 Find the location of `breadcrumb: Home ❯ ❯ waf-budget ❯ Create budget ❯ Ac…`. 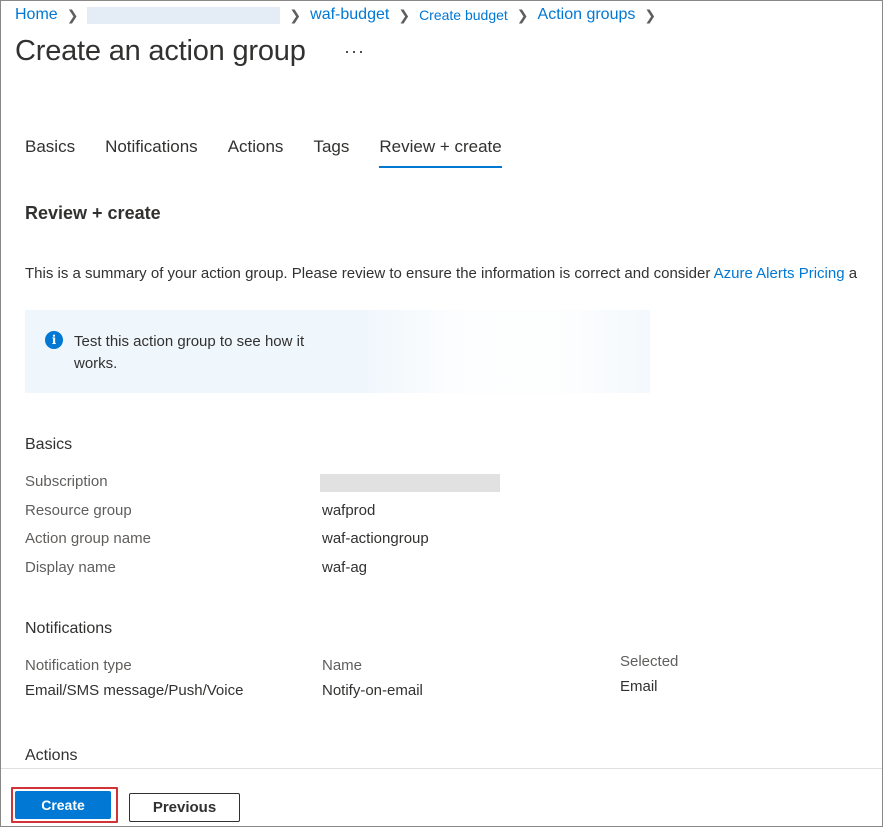

breadcrumb: Home ❯ ❯ waf-budget ❯ Create budget ❯ Ac… is located at coordinates (340, 15).